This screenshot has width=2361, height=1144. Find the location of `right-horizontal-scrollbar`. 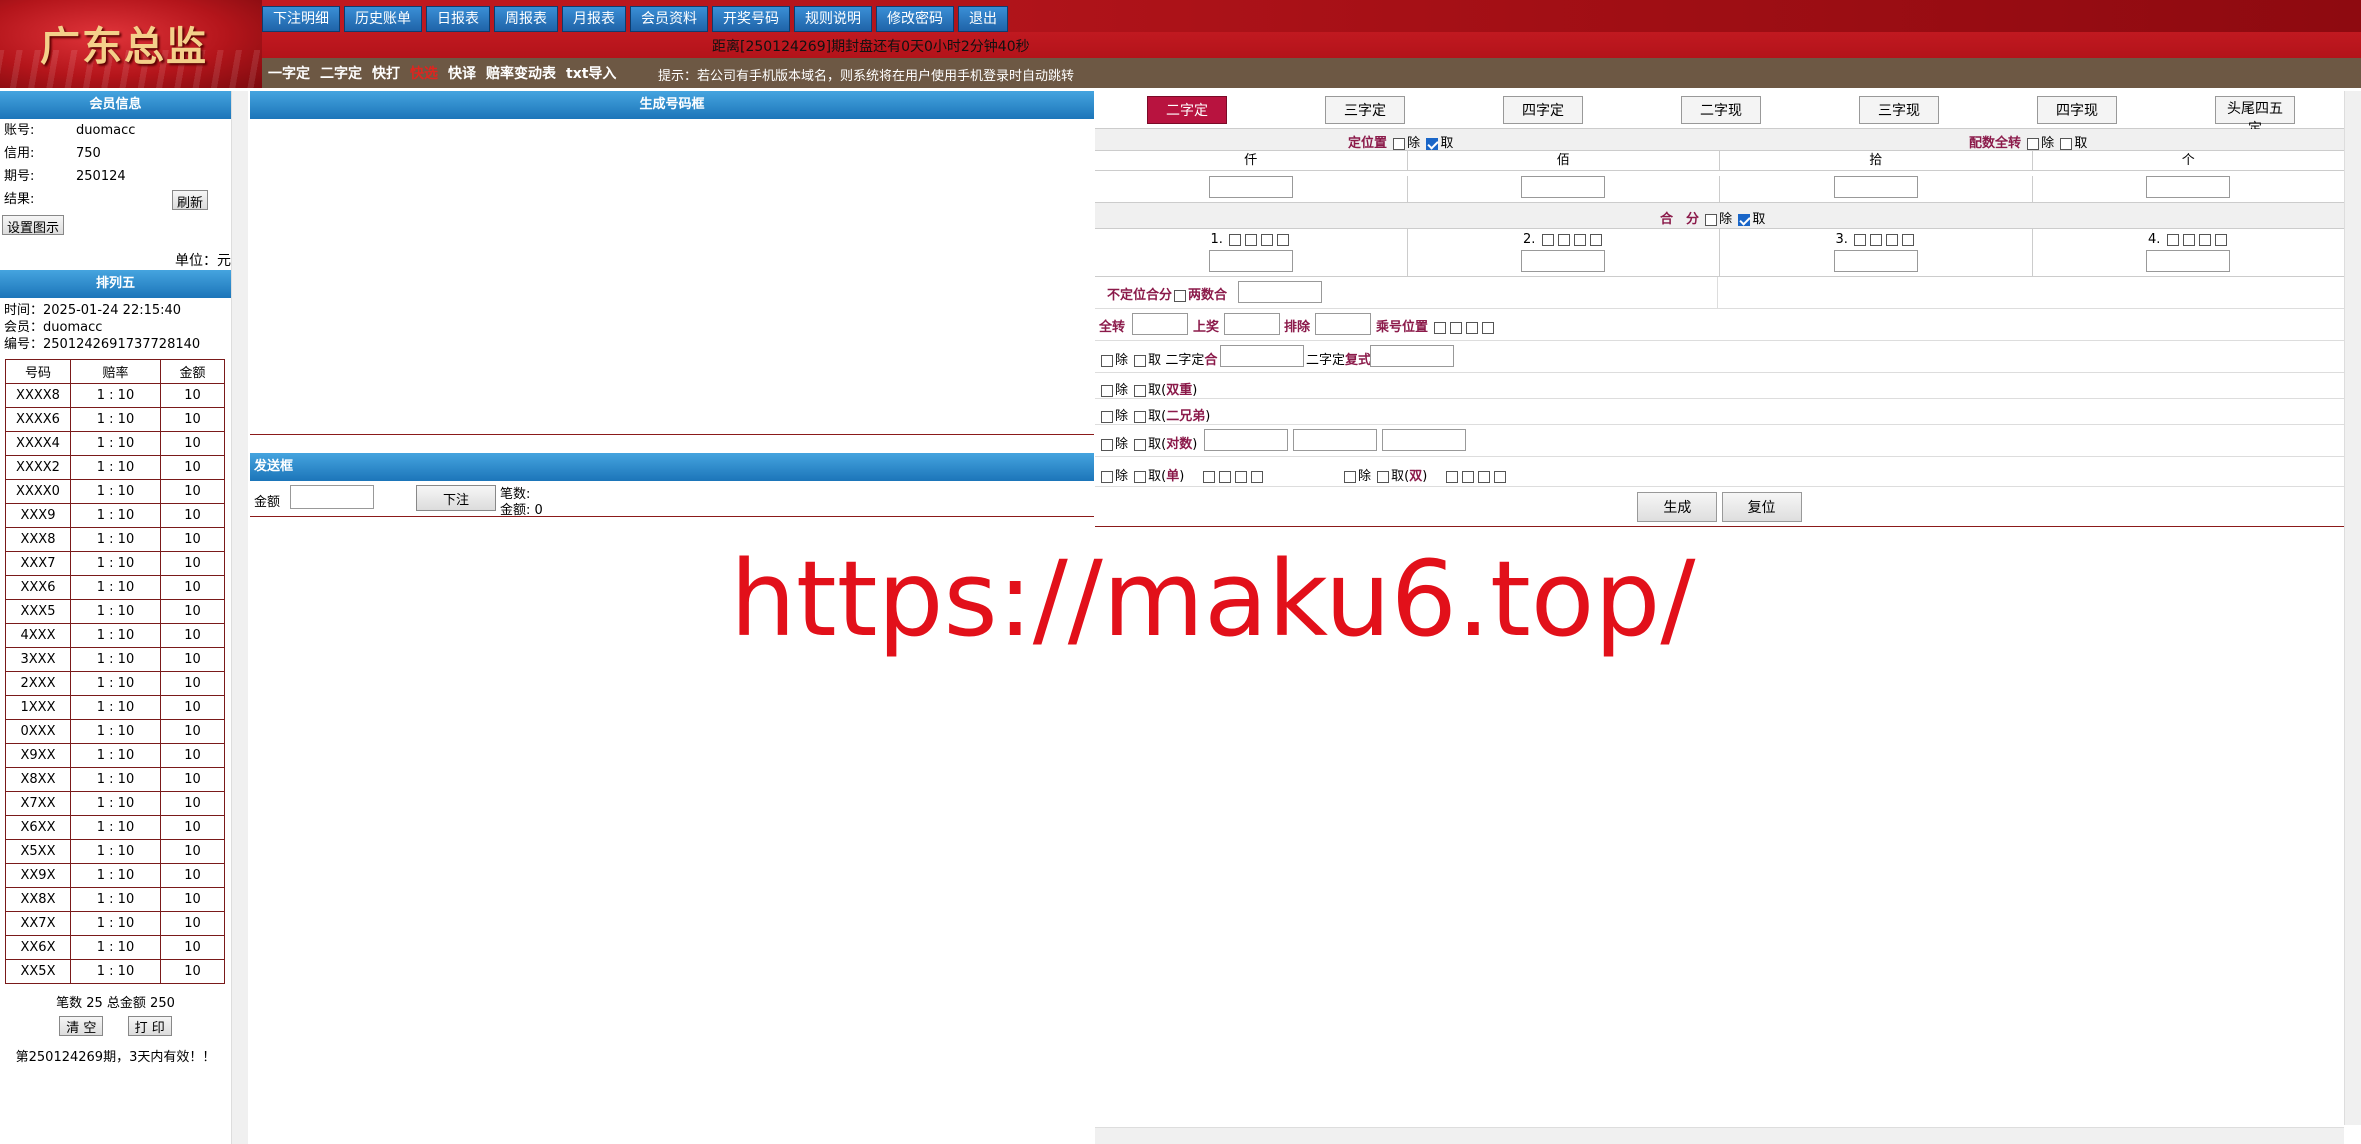

right-horizontal-scrollbar is located at coordinates (1719, 1135).